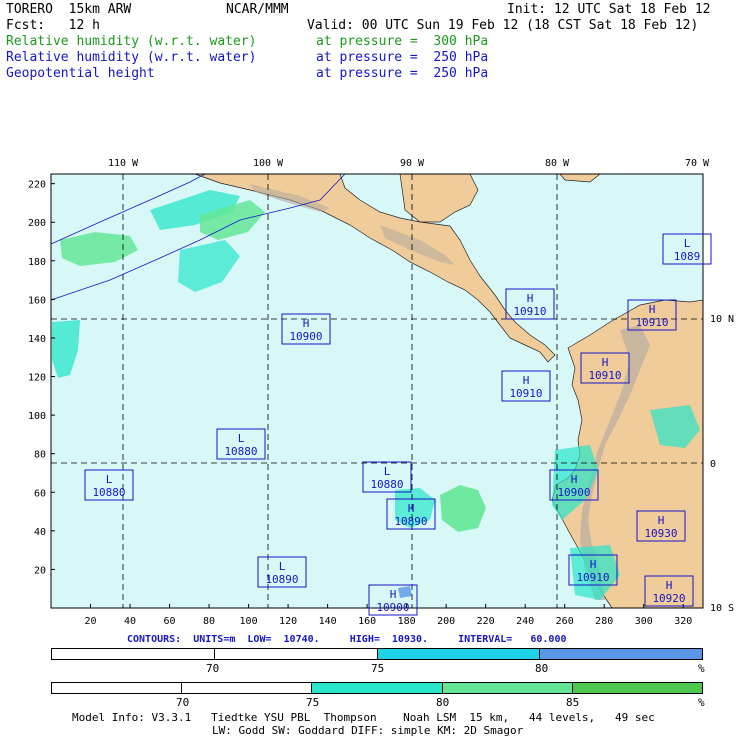 Image resolution: width=740 pixels, height=740 pixels. I want to click on x-tick-label: 300, so click(644, 621).